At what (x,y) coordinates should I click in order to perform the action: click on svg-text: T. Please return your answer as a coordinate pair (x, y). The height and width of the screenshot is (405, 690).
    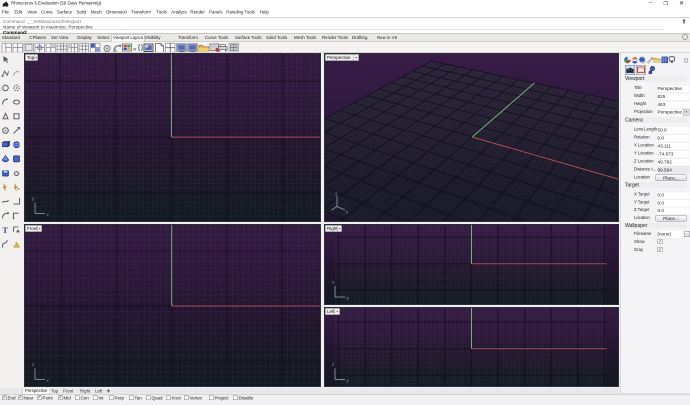
    Looking at the image, I should click on (6, 230).